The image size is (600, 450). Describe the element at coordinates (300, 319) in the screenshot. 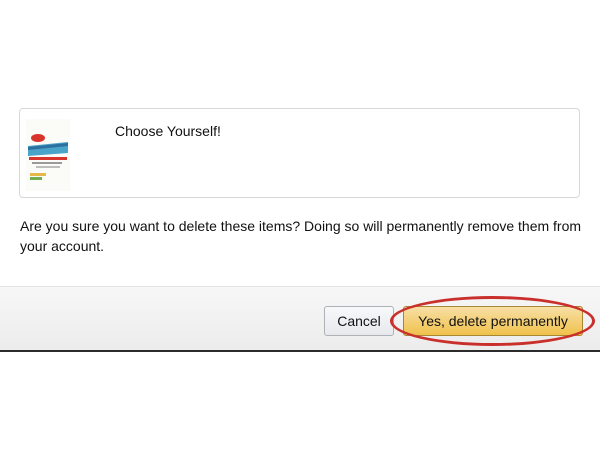

I see `dialog-footer: Cancel Yes, delete permanently` at that location.